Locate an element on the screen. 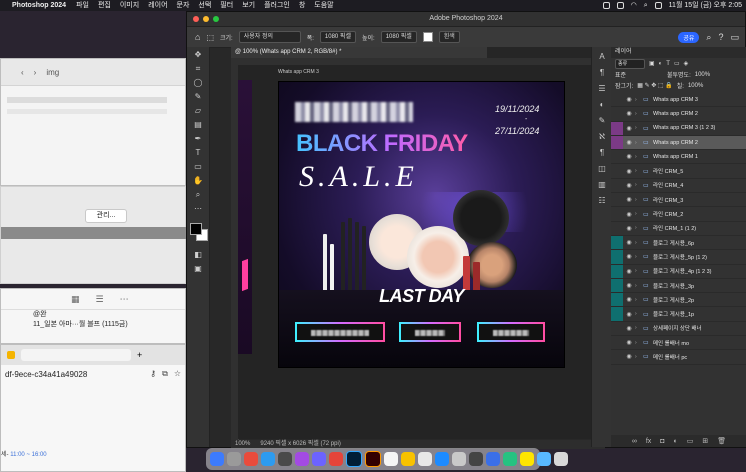 The width and height of the screenshot is (746, 472). forward-arrow-icon: › is located at coordinates (35, 72).